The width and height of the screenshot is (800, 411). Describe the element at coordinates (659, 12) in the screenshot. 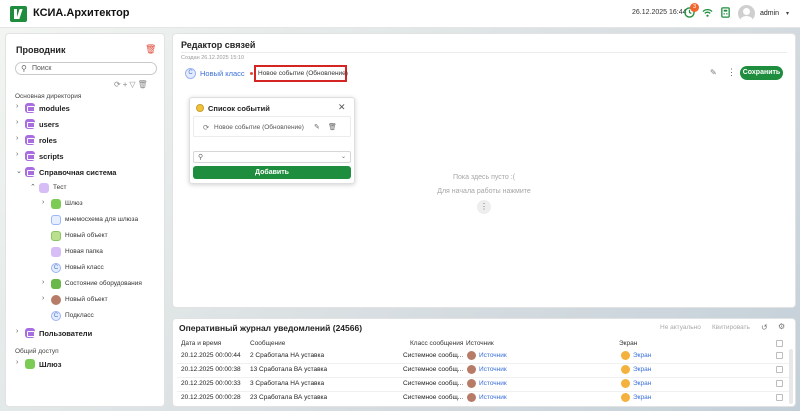

I see `clock: 26.12.2025 16:44` at that location.